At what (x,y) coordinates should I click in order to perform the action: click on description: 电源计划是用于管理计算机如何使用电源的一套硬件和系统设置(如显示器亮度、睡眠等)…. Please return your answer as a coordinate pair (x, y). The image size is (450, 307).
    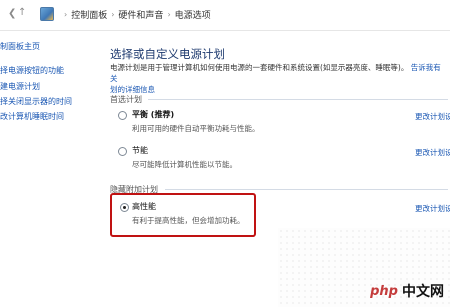
    Looking at the image, I should click on (279, 78).